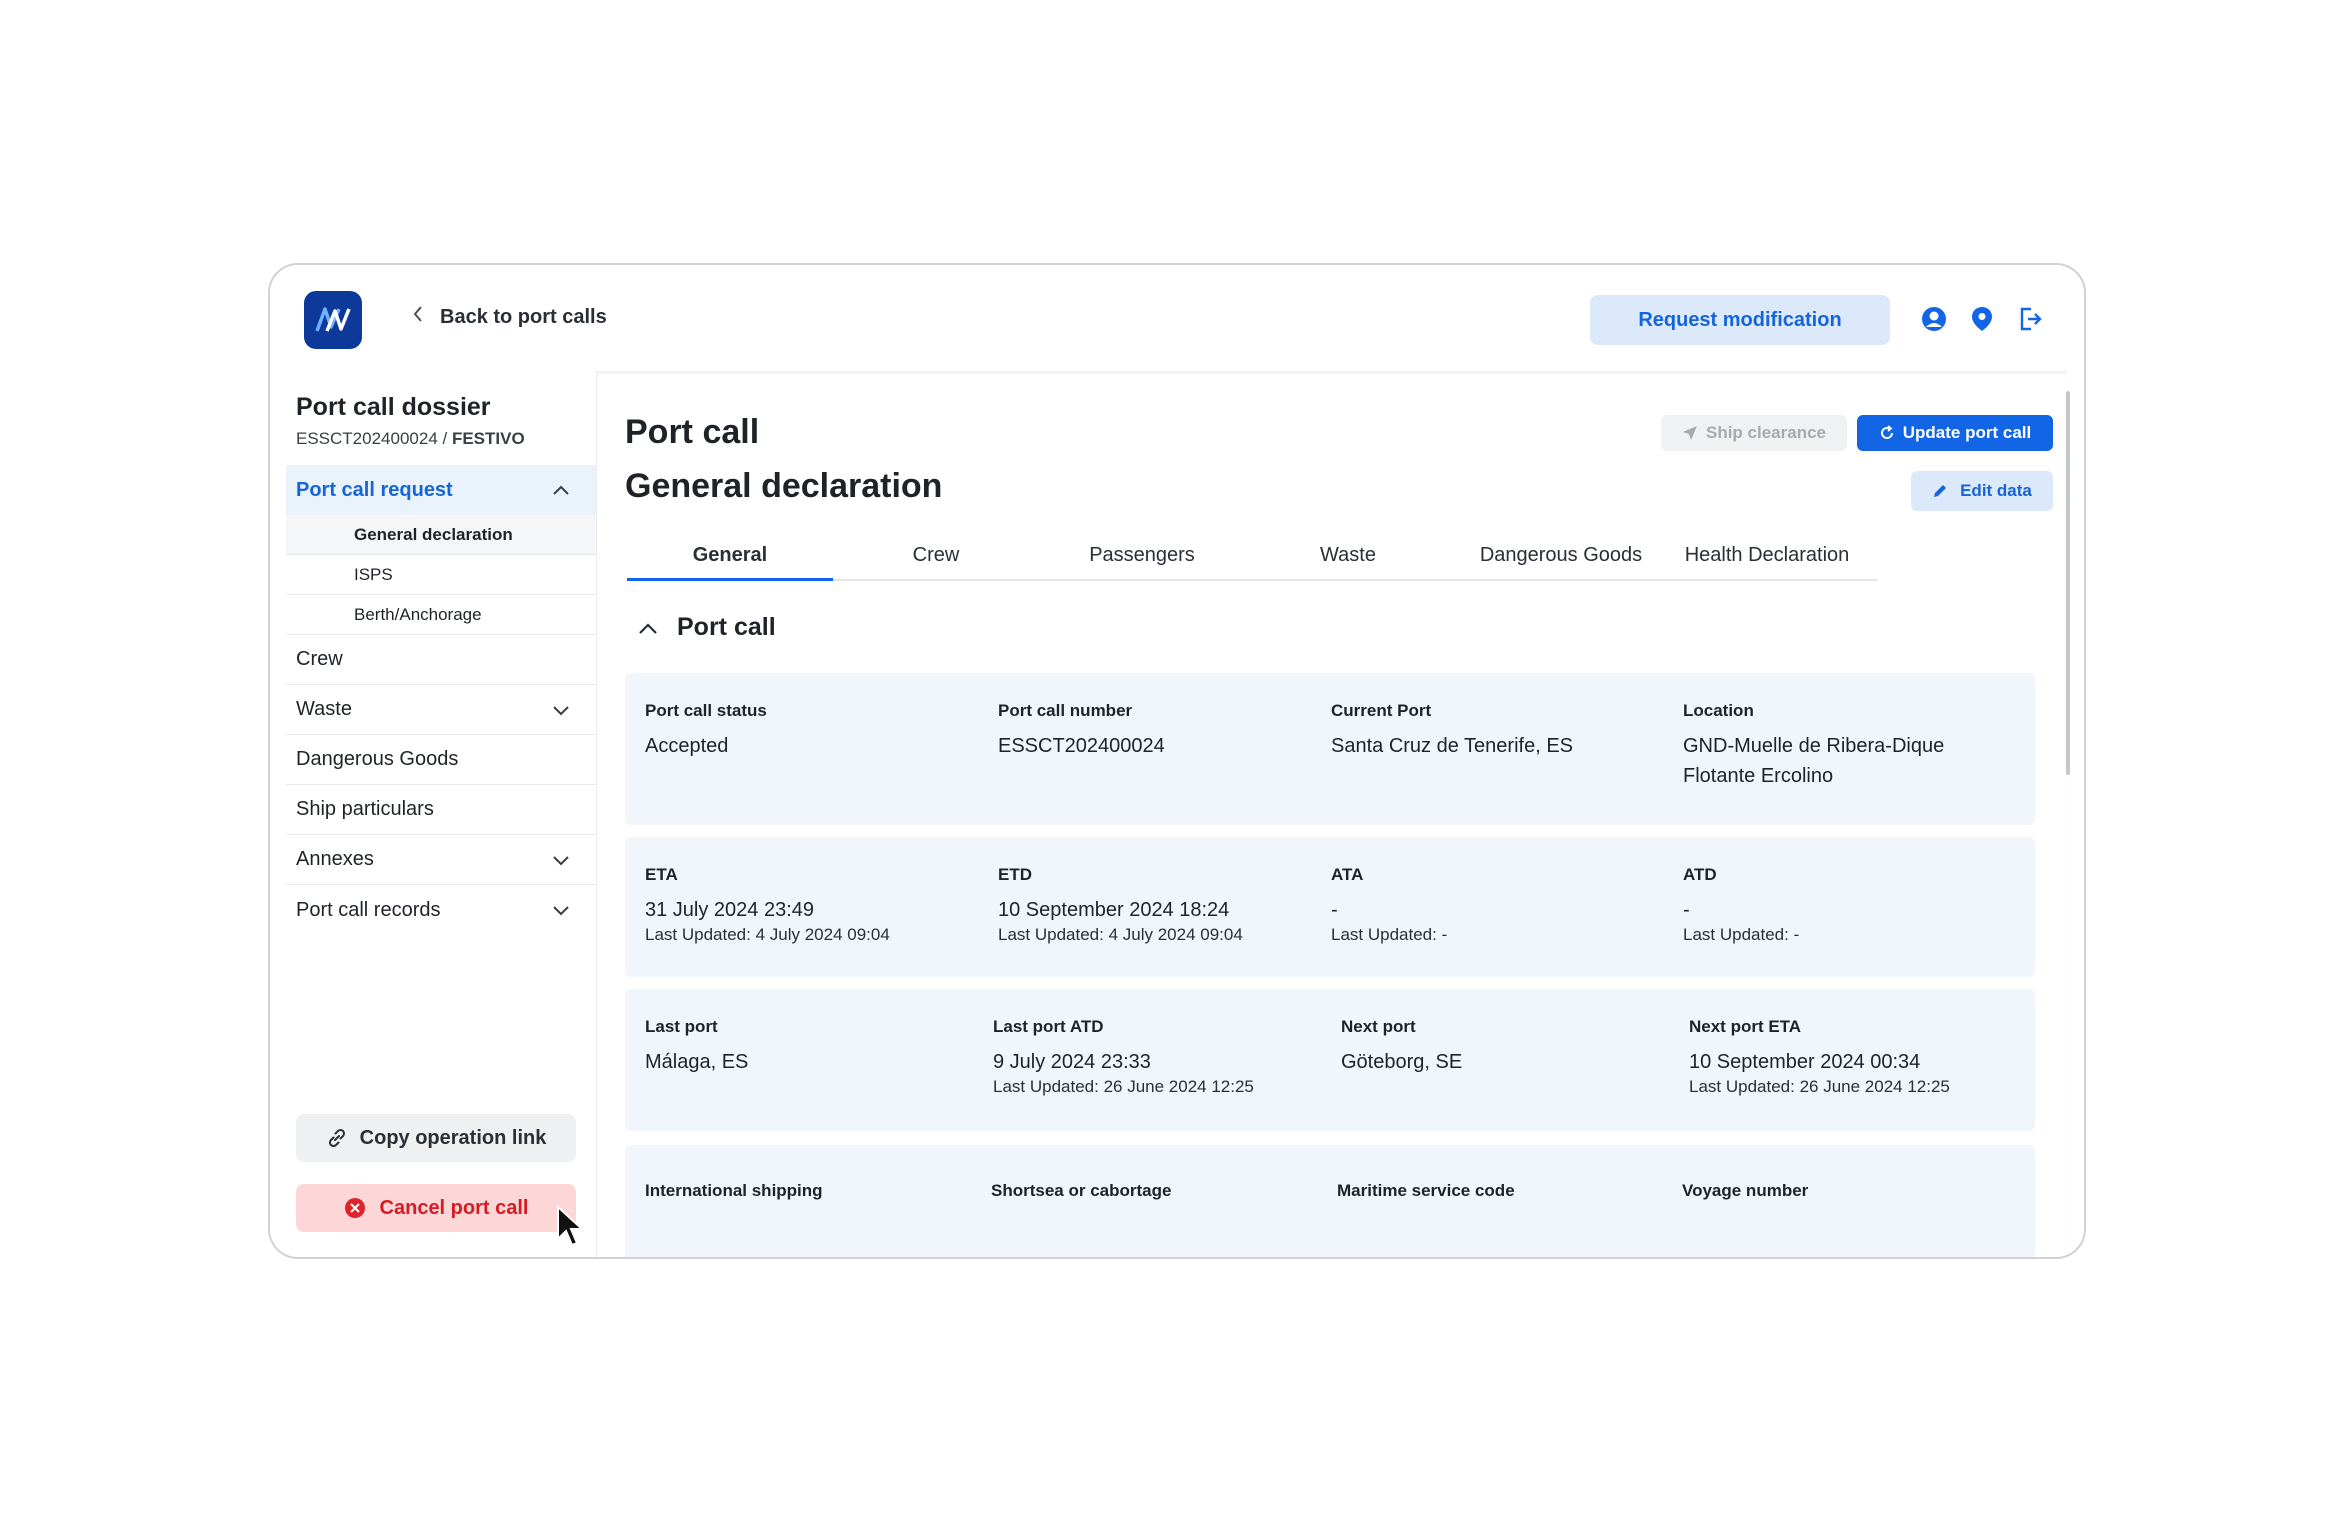 The height and width of the screenshot is (1528, 2350). Describe the element at coordinates (1081, 1190) in the screenshot. I see `field-label: Shortsea or cabortage` at that location.